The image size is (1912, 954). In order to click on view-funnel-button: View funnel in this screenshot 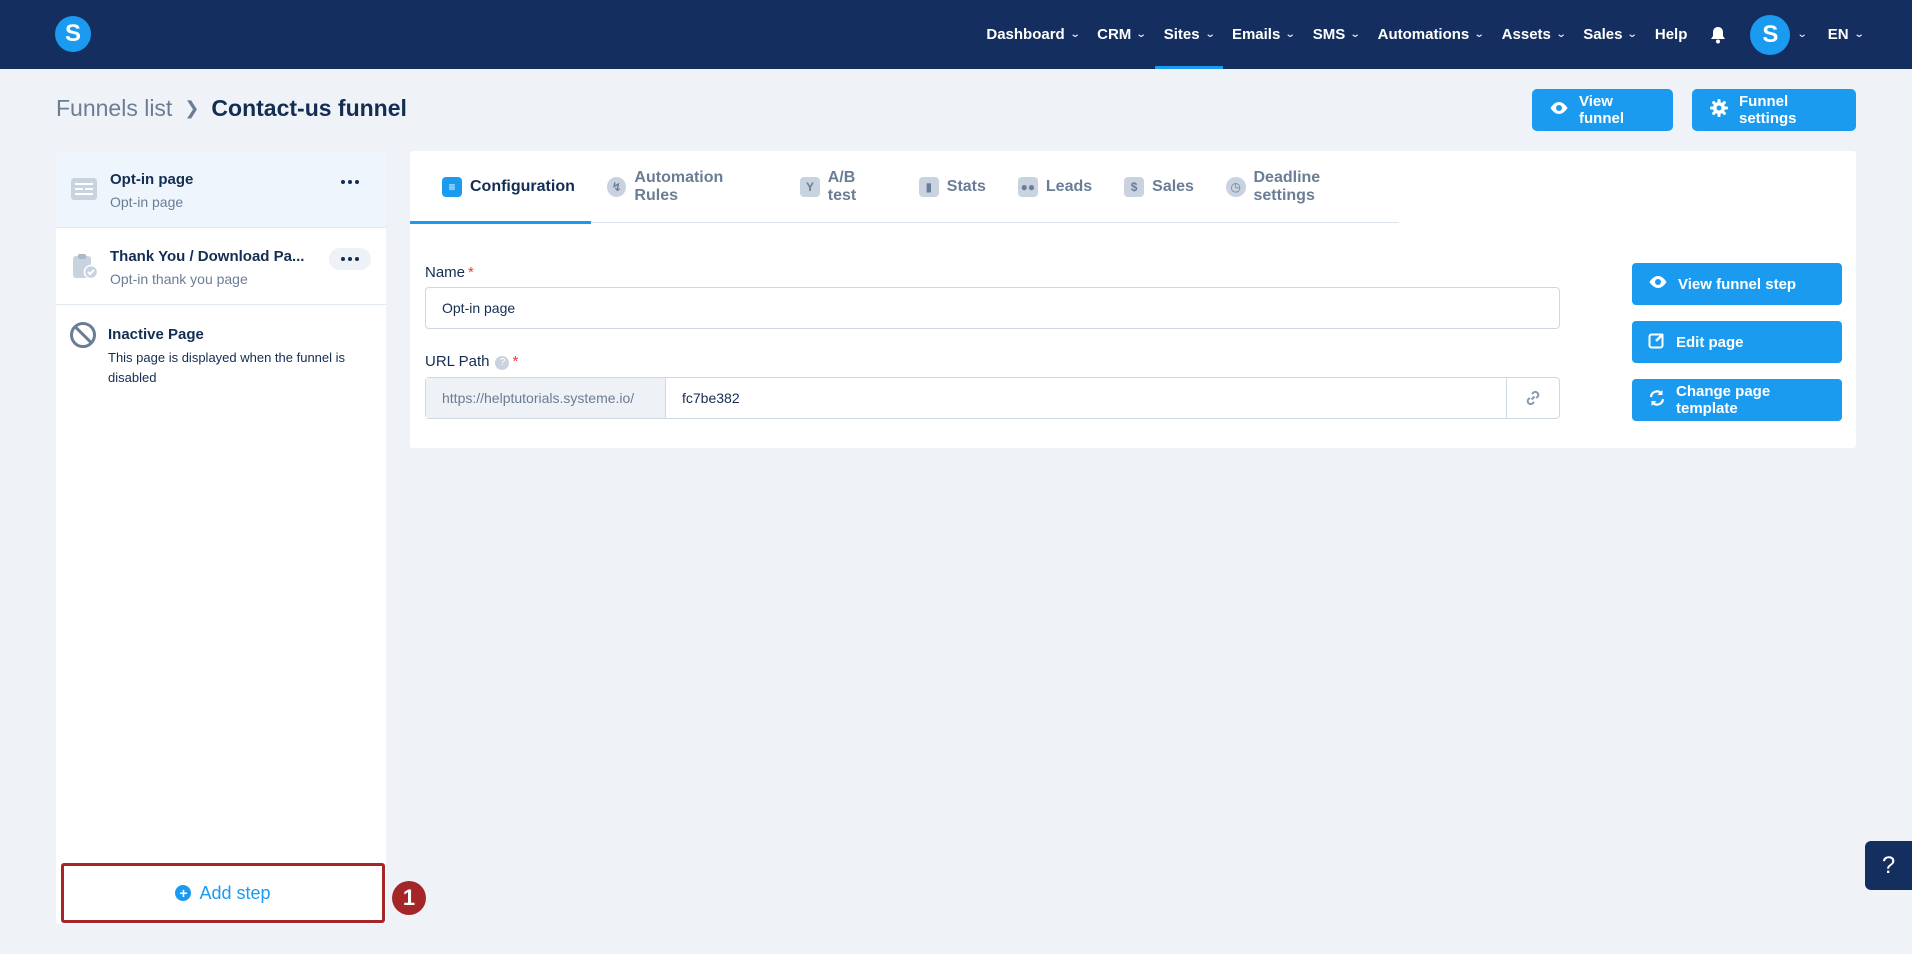, I will do `click(1602, 110)`.